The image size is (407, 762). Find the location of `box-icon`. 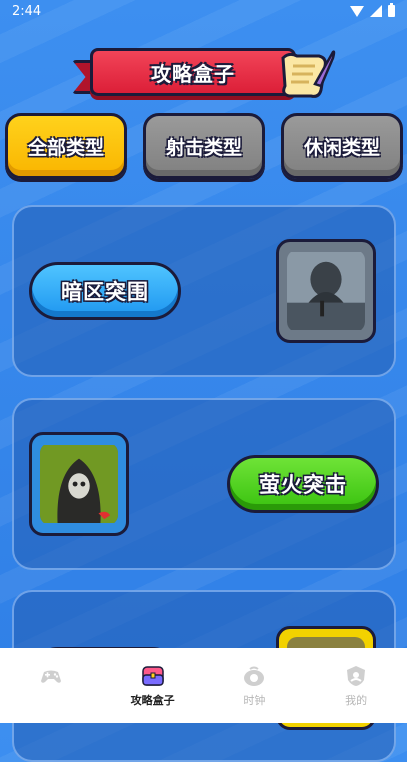

box-icon is located at coordinates (152, 676).